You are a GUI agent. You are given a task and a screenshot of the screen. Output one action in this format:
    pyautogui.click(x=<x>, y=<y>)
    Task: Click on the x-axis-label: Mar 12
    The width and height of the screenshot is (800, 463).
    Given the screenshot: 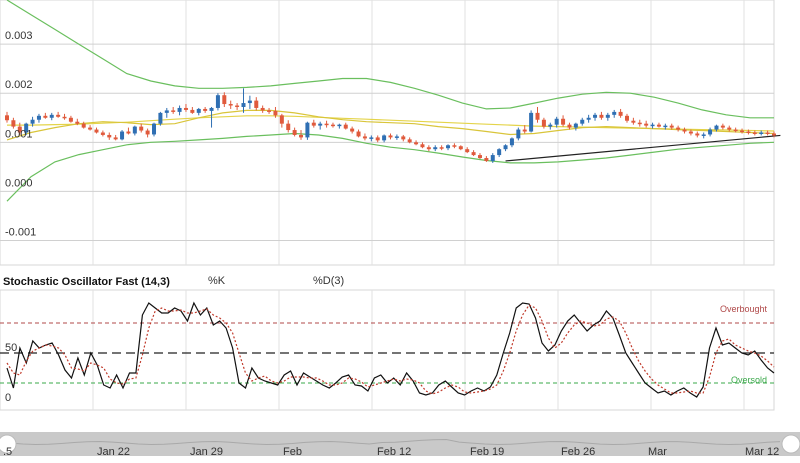 What is the action you would take?
    pyautogui.click(x=762, y=452)
    